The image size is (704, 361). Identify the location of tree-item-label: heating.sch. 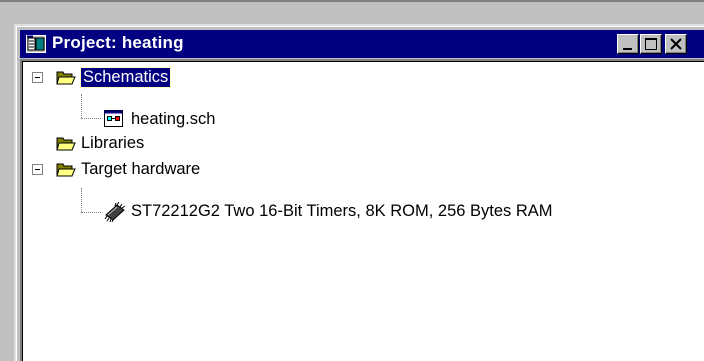
(173, 119).